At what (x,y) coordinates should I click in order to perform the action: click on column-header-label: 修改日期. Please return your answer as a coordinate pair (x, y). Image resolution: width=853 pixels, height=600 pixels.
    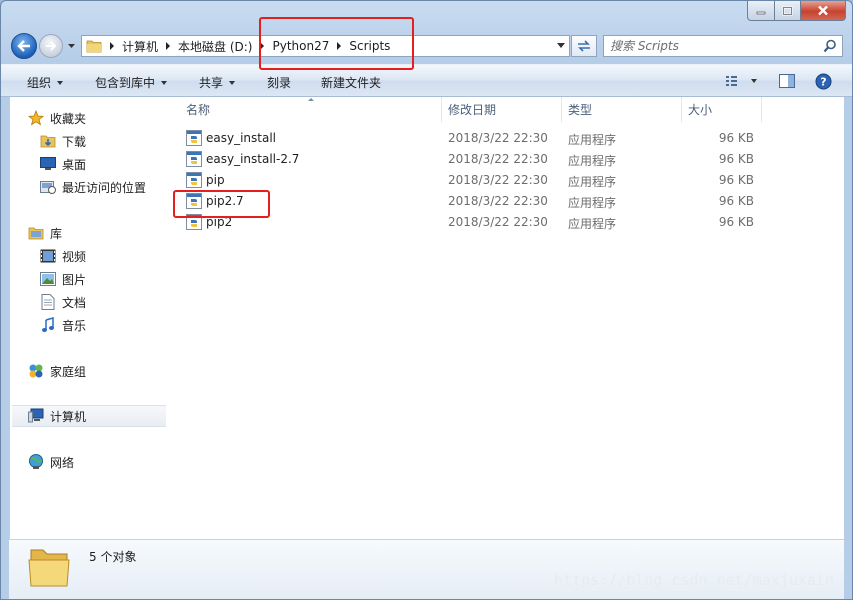
    Looking at the image, I should click on (472, 110).